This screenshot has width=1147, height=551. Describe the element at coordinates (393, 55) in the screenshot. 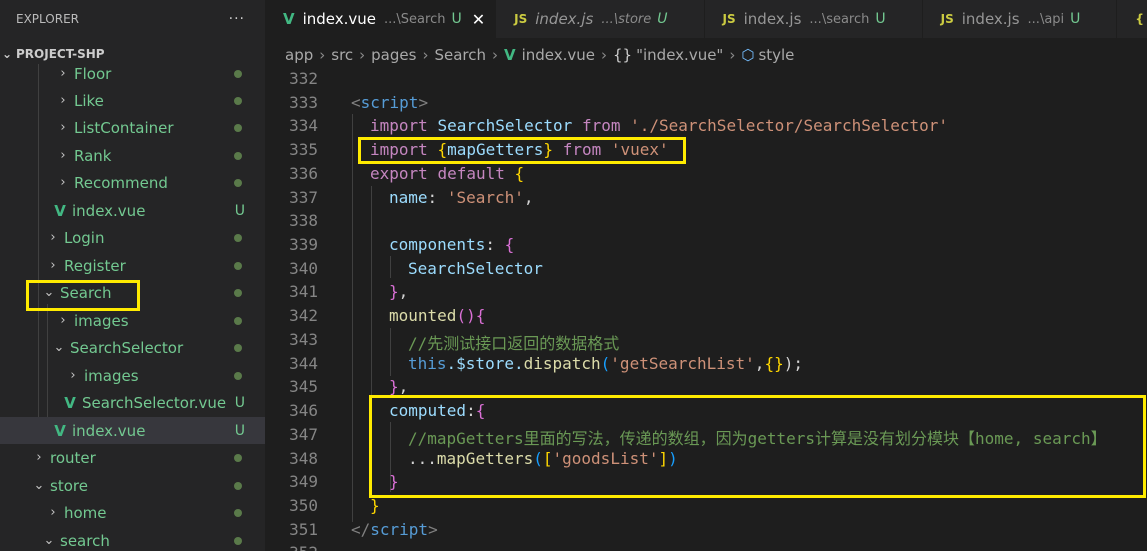

I see `breadcrumb-pages: pages` at that location.